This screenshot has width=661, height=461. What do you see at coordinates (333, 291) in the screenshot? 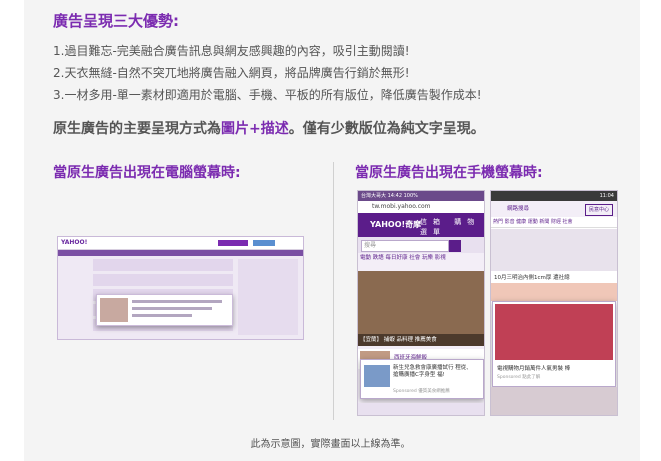
I see `section-divider` at bounding box center [333, 291].